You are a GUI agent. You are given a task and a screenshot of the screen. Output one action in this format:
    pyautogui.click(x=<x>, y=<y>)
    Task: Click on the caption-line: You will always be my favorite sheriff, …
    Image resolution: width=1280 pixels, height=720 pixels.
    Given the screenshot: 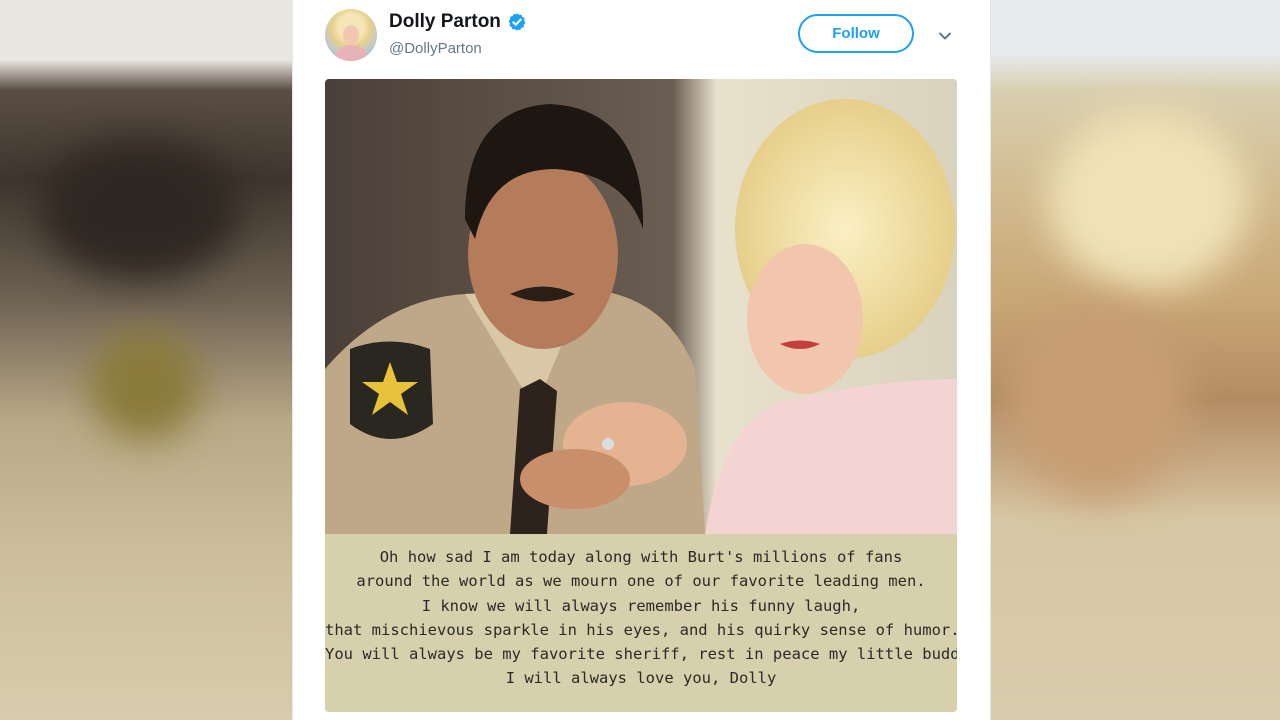 What is the action you would take?
    pyautogui.click(x=641, y=654)
    